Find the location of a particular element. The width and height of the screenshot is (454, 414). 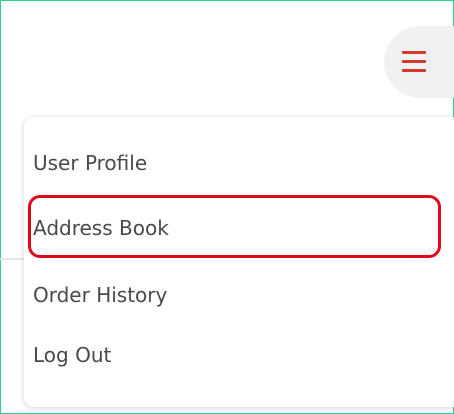

menu-item-order-history: Order History is located at coordinates (100, 295).